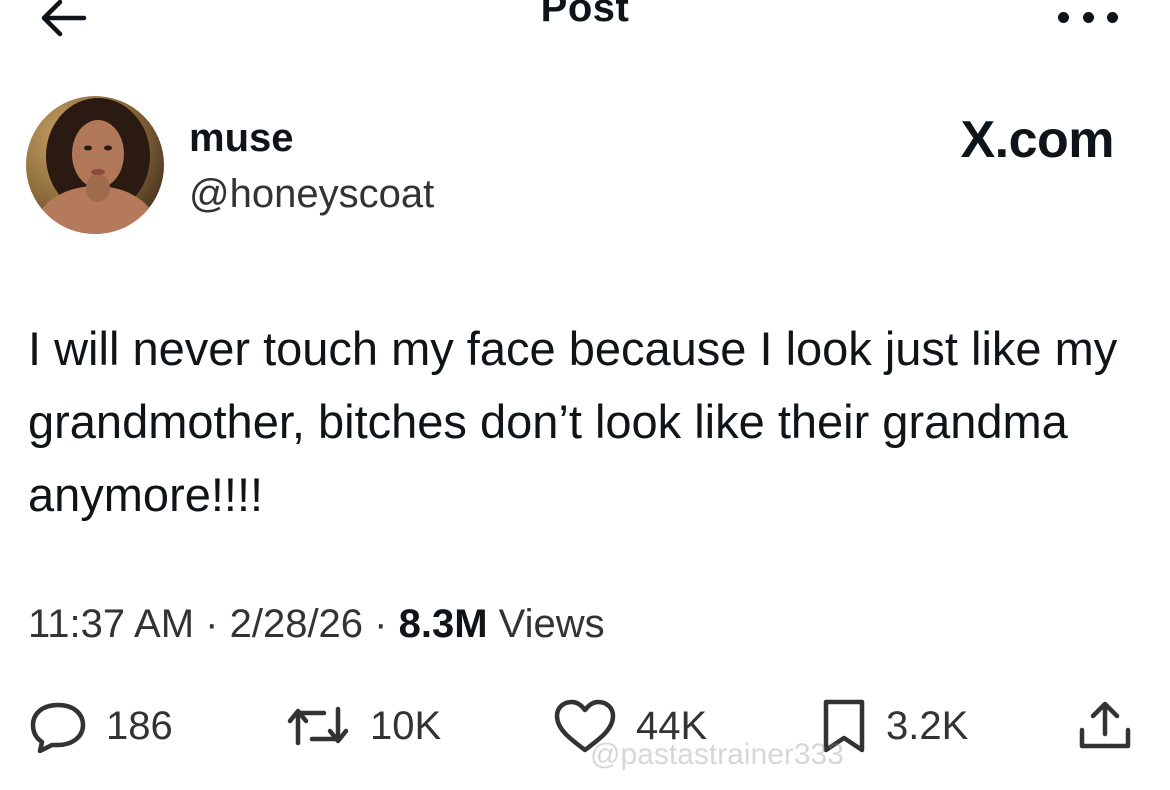 The height and width of the screenshot is (790, 1170). Describe the element at coordinates (311, 194) in the screenshot. I see `user-handle: @honeyscoat` at that location.